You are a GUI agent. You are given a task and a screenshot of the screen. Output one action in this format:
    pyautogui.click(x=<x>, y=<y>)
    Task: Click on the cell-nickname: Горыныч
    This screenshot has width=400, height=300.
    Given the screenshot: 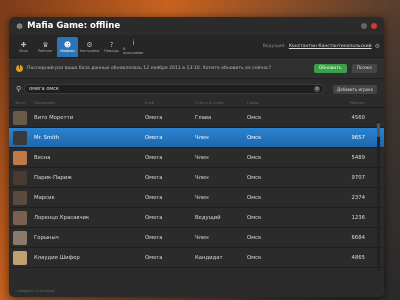 What is the action you would take?
    pyautogui.click(x=46, y=237)
    